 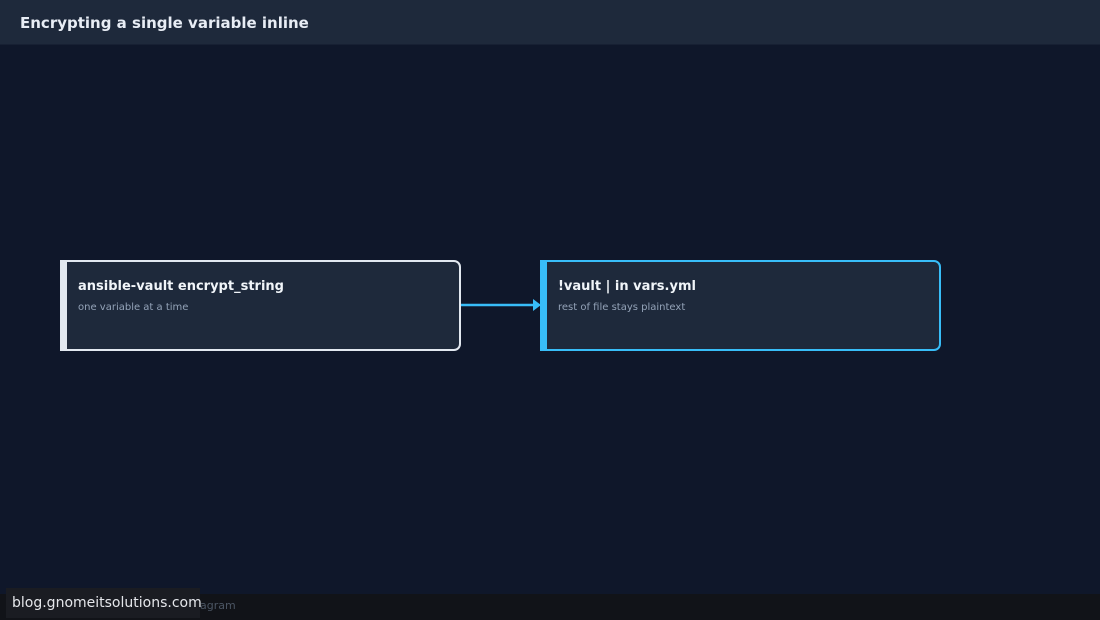 What do you see at coordinates (627, 286) in the screenshot?
I see `node-label: !vault | in vars.yml` at bounding box center [627, 286].